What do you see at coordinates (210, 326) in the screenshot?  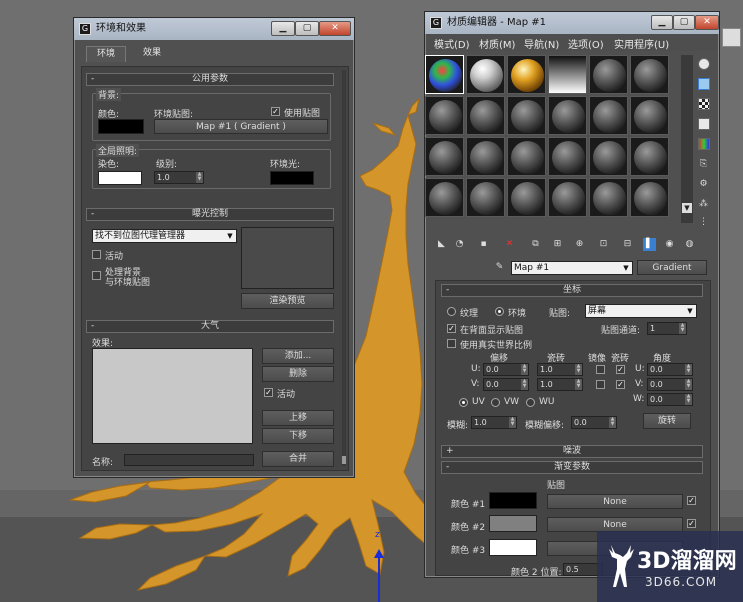 I see `atmosphere-rollout-header: - 大气` at bounding box center [210, 326].